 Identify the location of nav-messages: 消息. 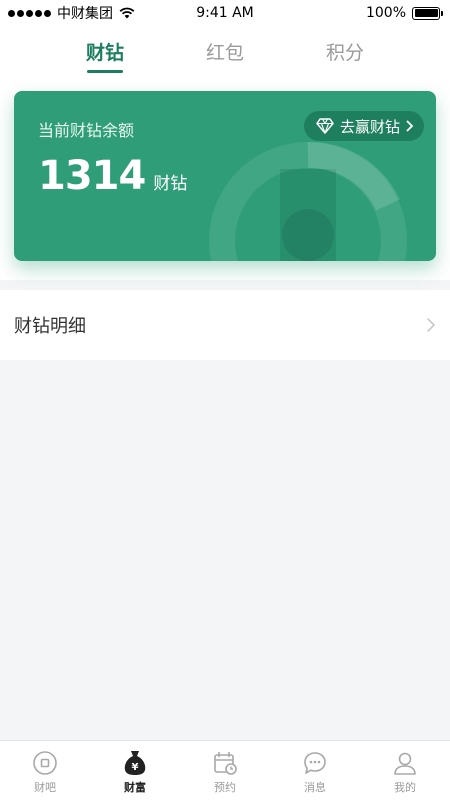
(315, 770).